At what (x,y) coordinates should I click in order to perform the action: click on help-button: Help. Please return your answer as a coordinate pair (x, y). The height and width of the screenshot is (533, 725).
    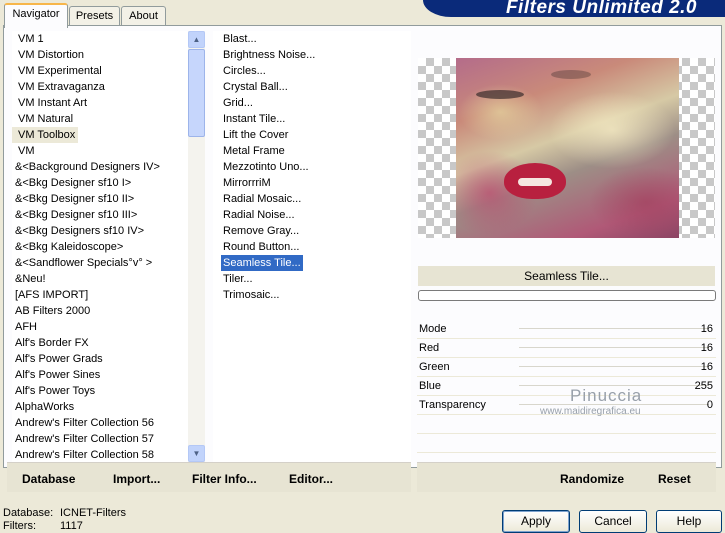
    Looking at the image, I should click on (689, 521).